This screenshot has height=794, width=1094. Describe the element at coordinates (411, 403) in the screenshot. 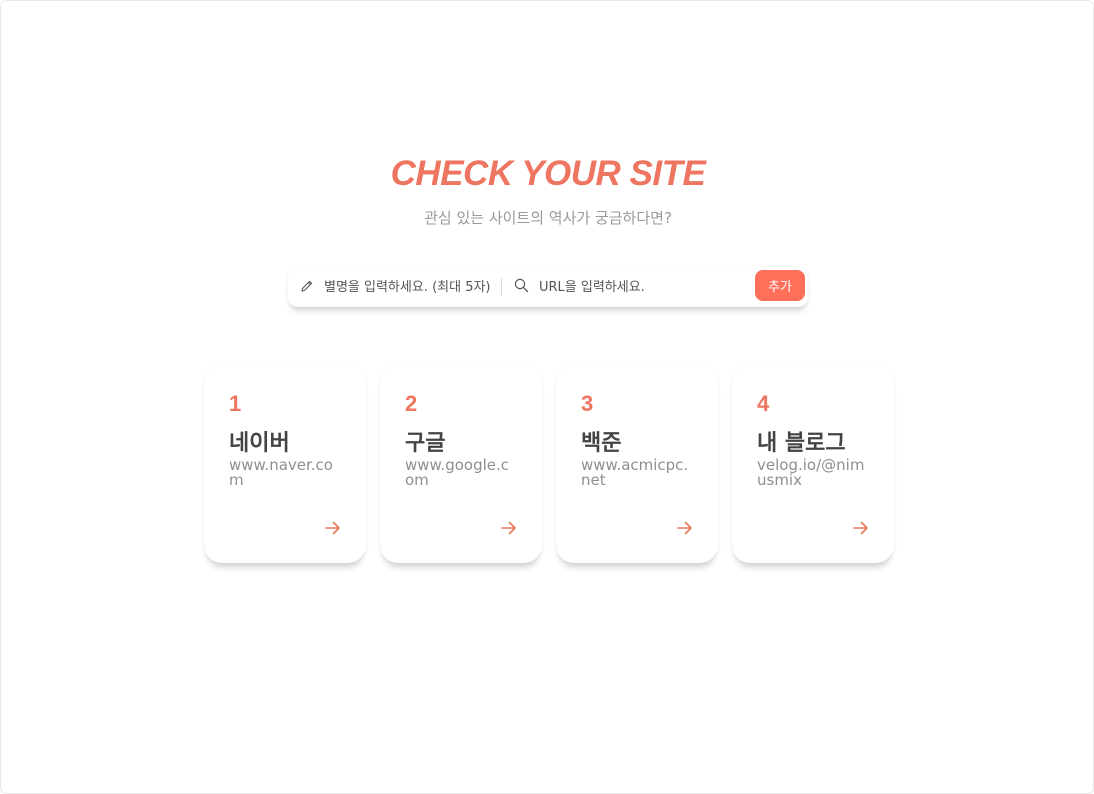

I see `site-card-number: 2` at that location.